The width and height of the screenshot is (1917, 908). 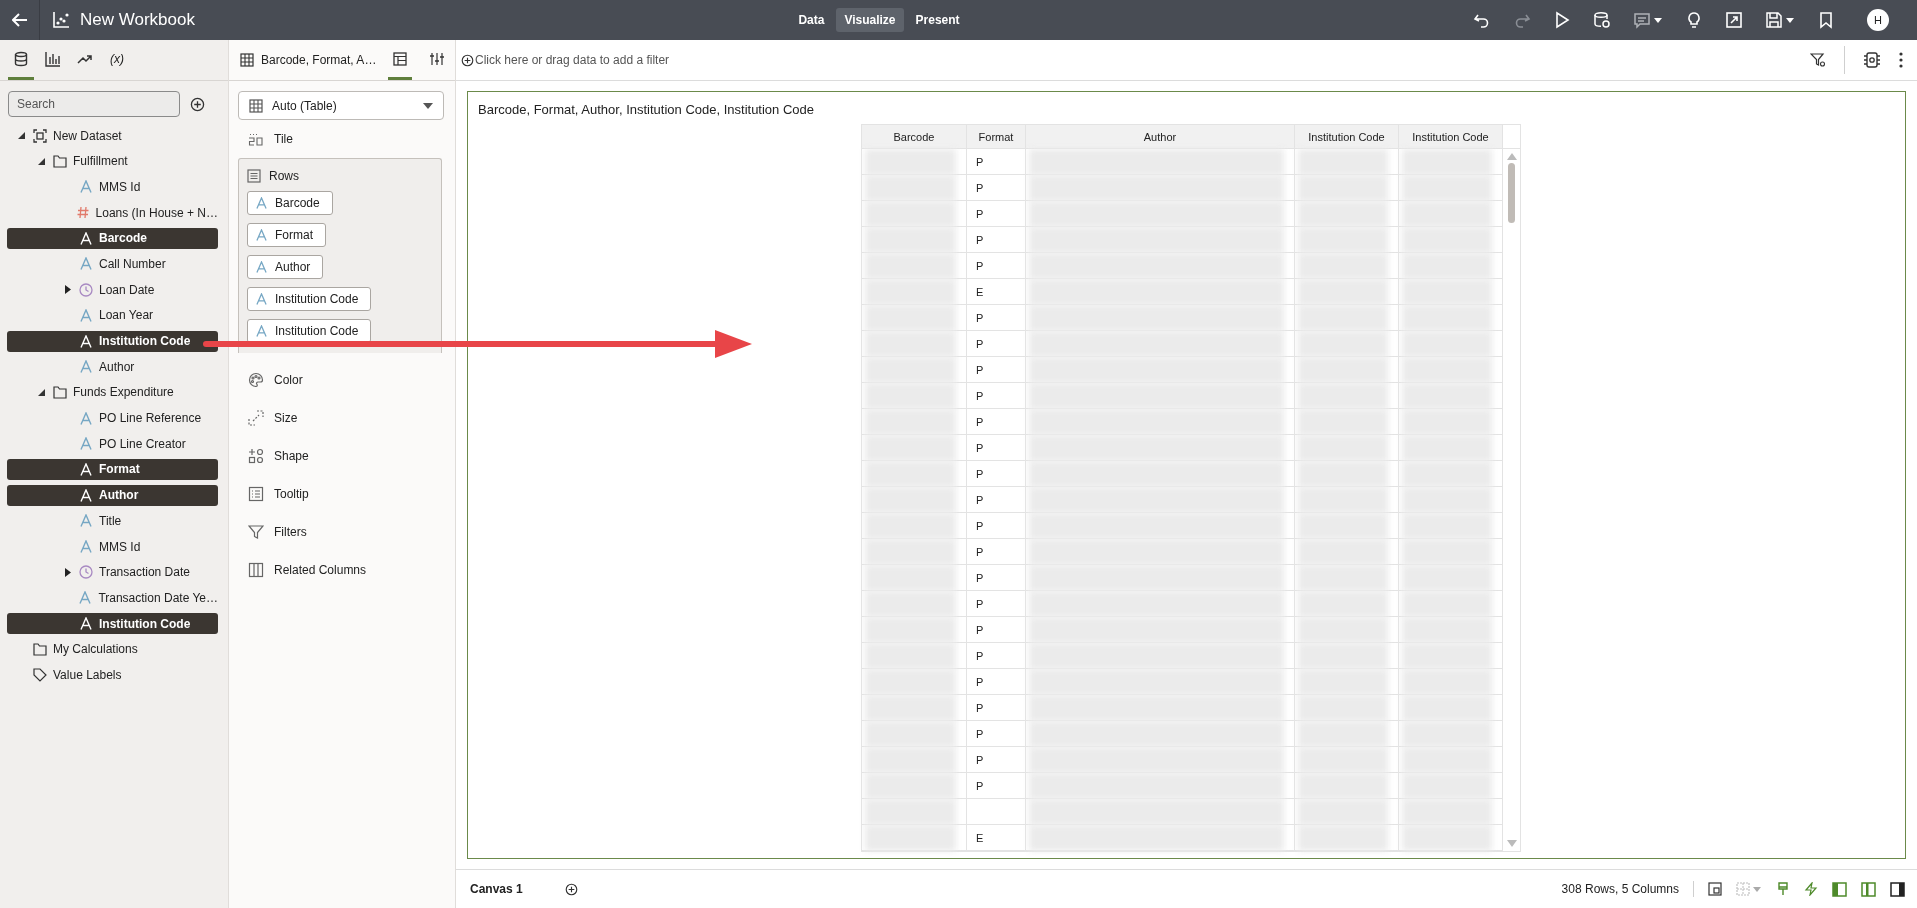 What do you see at coordinates (290, 203) in the screenshot?
I see `column-pill: Barcode` at bounding box center [290, 203].